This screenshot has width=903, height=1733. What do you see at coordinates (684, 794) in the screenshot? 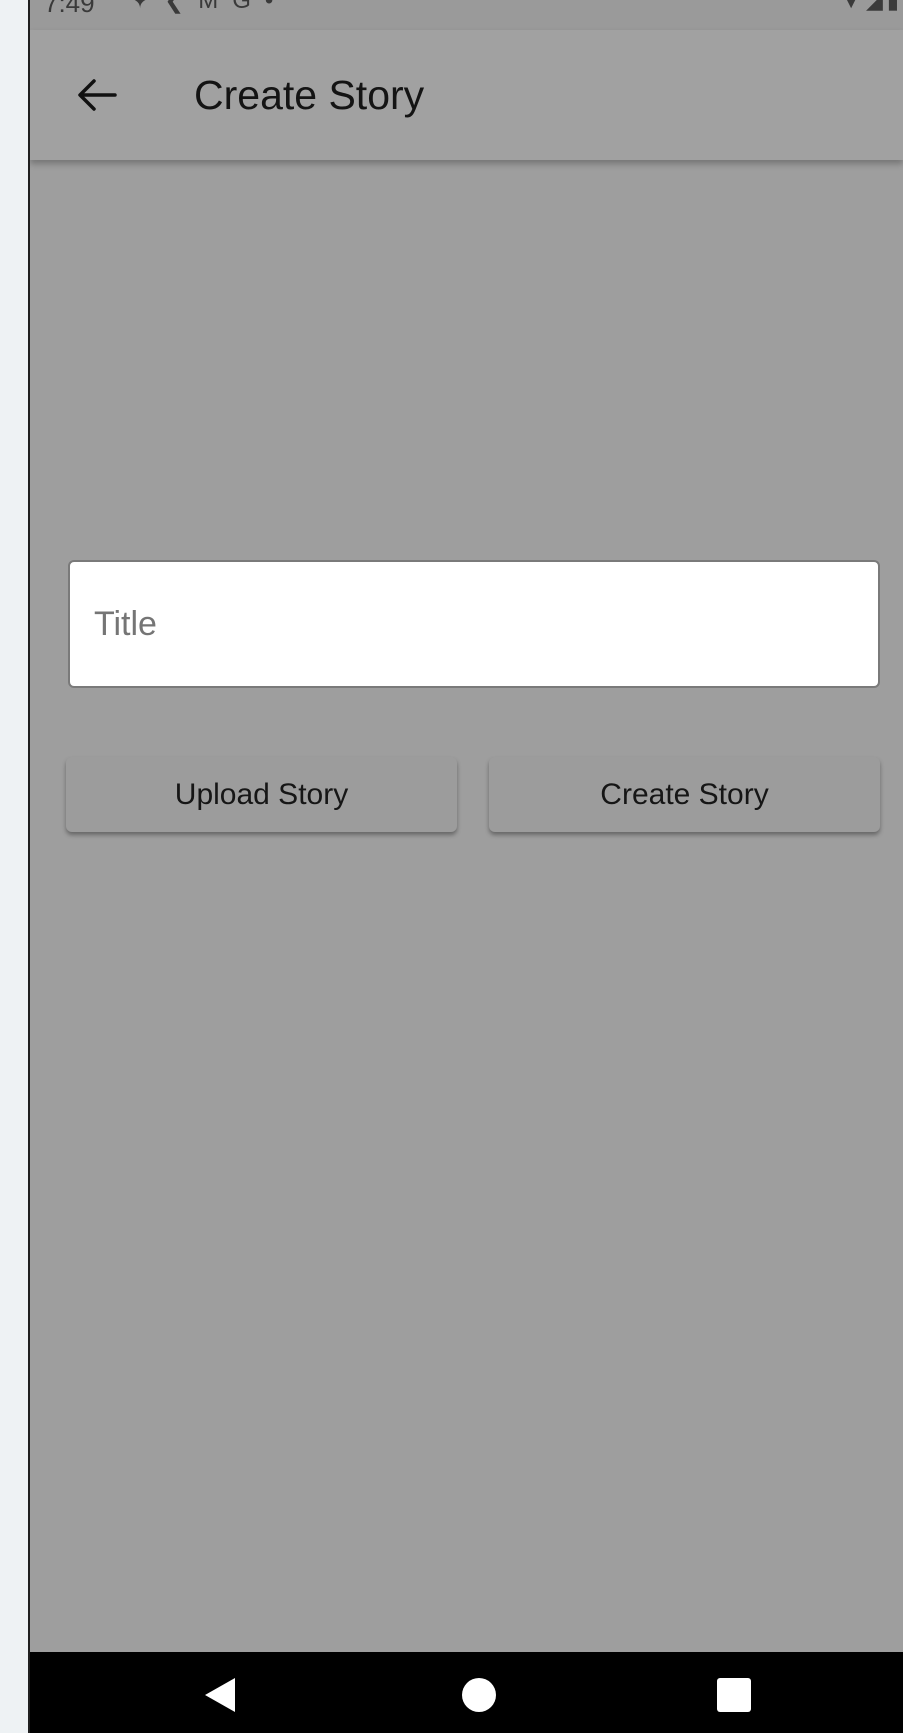
I see `create-story-button: Create Story` at bounding box center [684, 794].